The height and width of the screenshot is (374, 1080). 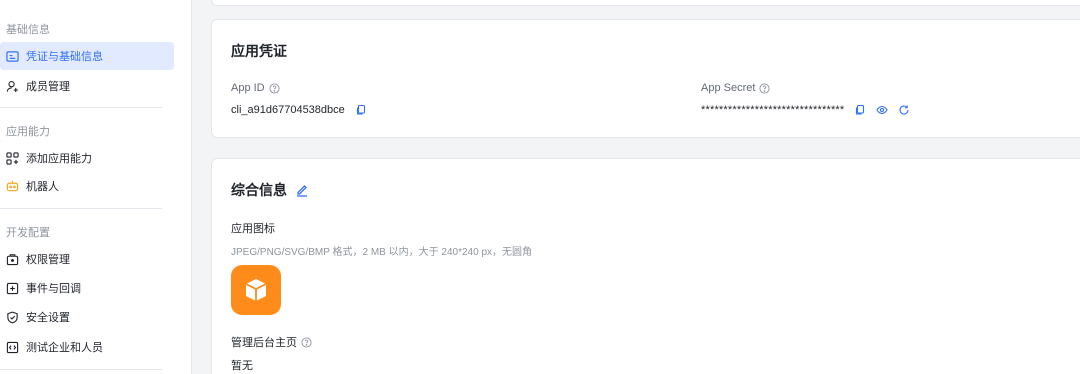 I want to click on box-icon, so click(x=256, y=290).